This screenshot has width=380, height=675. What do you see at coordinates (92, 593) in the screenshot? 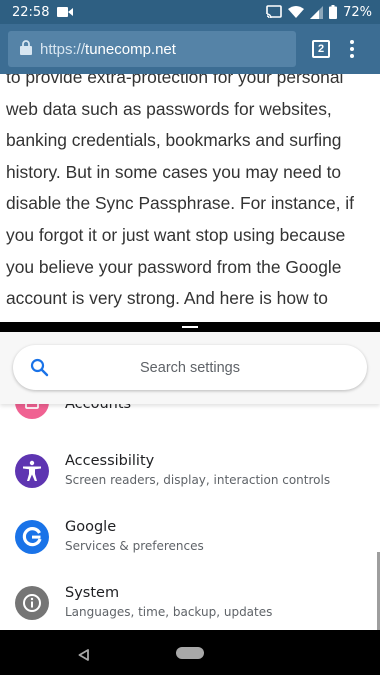
I see `settings-item-title: System` at bounding box center [92, 593].